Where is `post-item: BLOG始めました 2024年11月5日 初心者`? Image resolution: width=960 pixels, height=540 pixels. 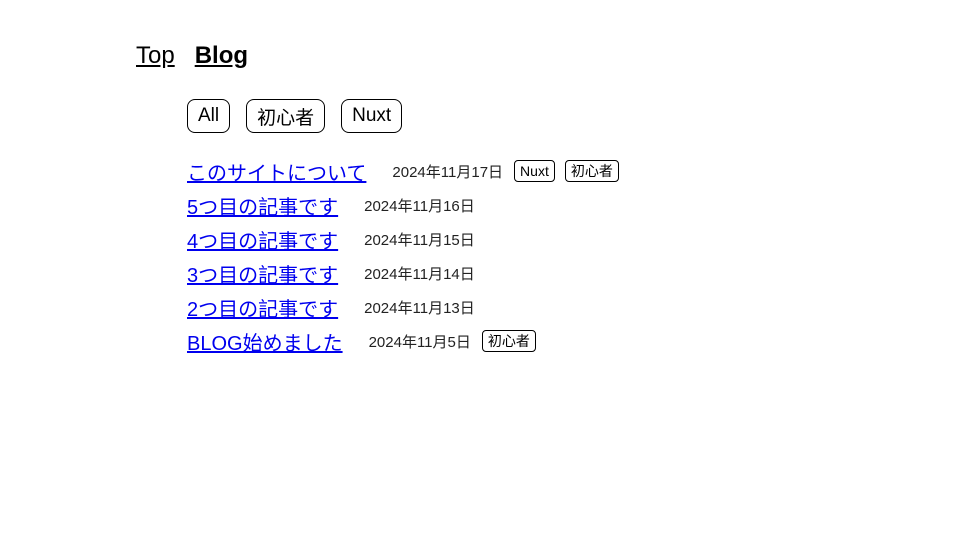
post-item: BLOG始めました 2024年11月5日 初心者 is located at coordinates (408, 341).